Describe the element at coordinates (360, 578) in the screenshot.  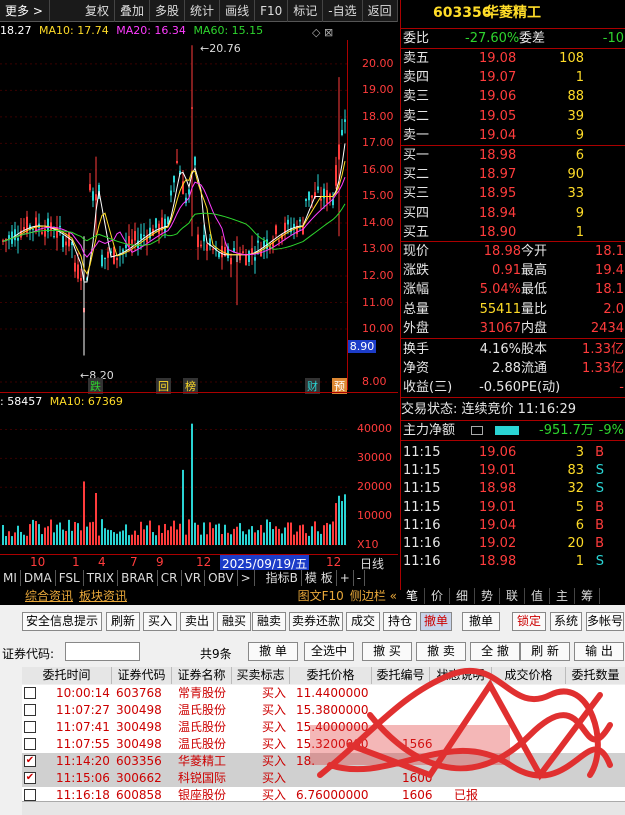
I see `tab-minus: -` at that location.